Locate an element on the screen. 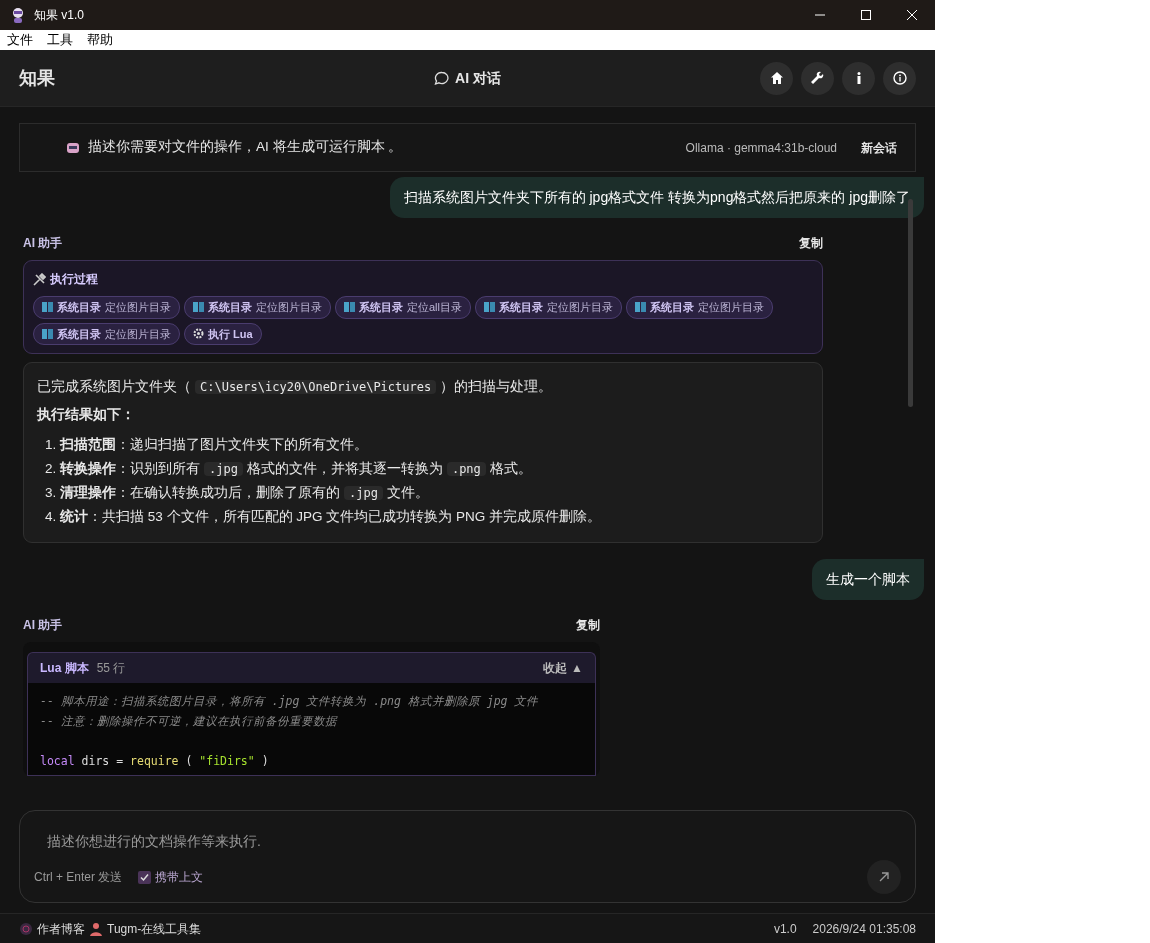 The height and width of the screenshot is (943, 1150). gear-icon is located at coordinates (198, 334).